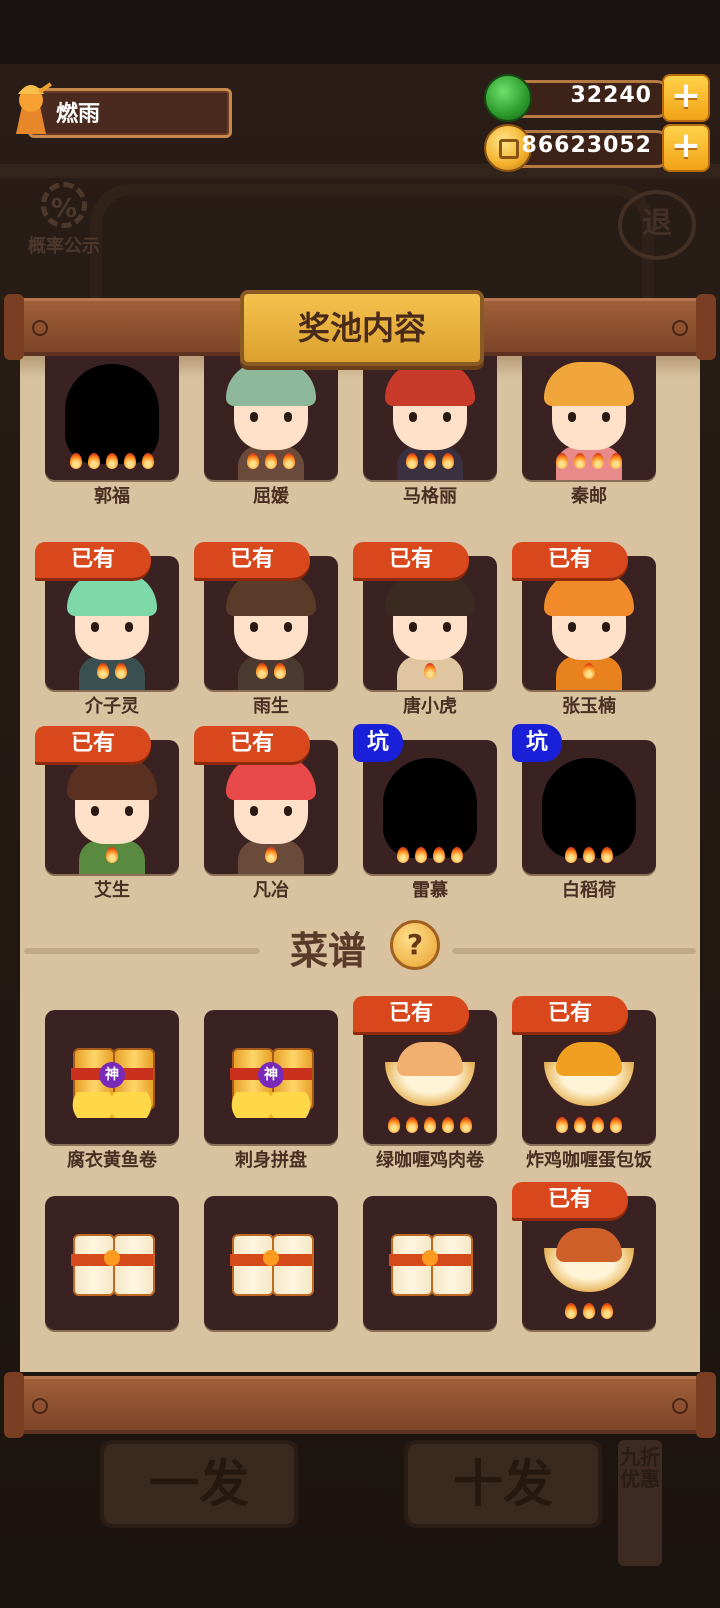 Image resolution: width=720 pixels, height=1608 pixels. I want to click on recipe-card: 炸鸡咖喱蛋包饭 已有, so click(584, 1083).